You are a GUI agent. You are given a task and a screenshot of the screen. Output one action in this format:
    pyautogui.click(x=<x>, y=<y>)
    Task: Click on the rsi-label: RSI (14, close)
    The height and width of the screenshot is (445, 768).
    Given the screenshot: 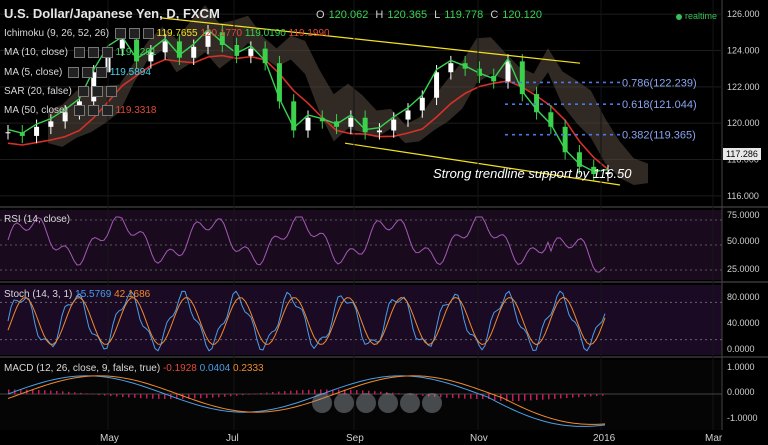 What is the action you would take?
    pyautogui.click(x=37, y=219)
    